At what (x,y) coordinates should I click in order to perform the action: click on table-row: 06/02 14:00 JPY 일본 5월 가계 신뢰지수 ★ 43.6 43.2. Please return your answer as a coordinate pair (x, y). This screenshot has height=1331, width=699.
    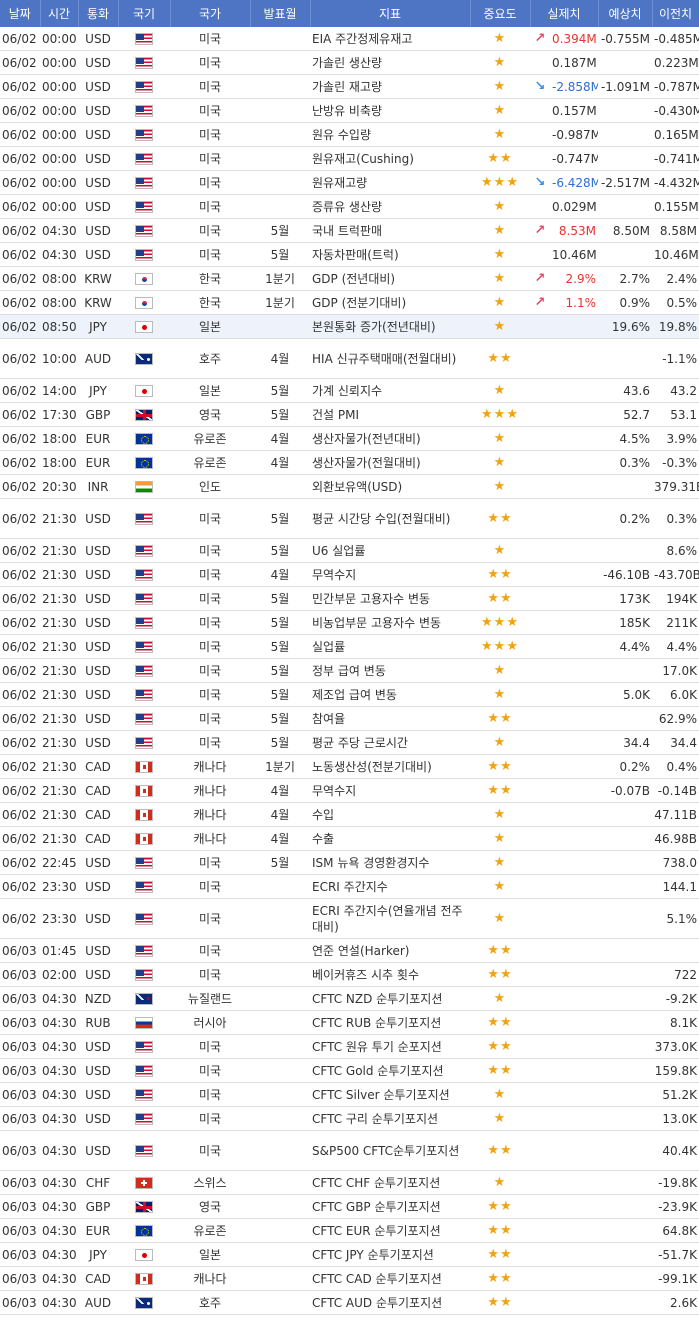
    Looking at the image, I should click on (349, 390).